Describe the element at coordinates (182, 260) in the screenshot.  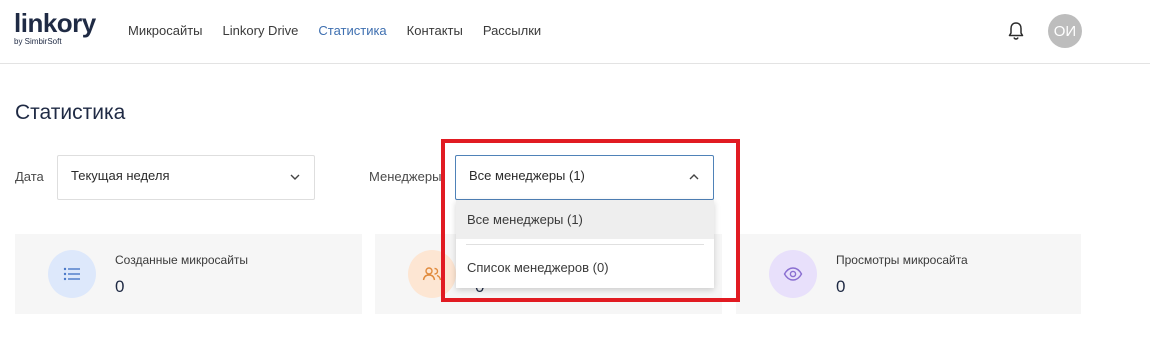
I see `card-label: Созданные микросайты` at that location.